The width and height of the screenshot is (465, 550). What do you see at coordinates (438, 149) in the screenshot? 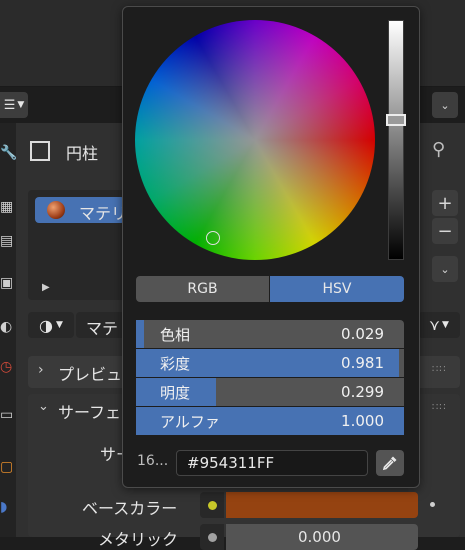
I see `pin-icon: ⚲` at bounding box center [438, 149].